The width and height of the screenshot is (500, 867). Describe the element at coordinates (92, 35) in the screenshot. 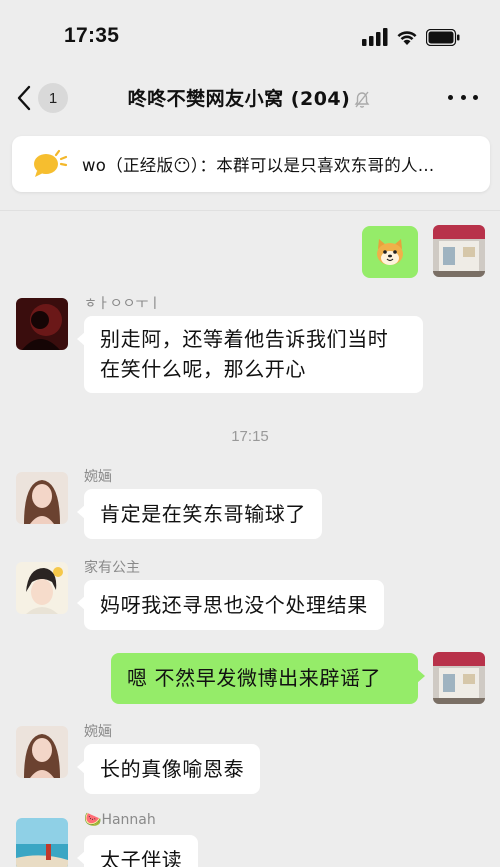

I see `status-time: 17:35` at that location.